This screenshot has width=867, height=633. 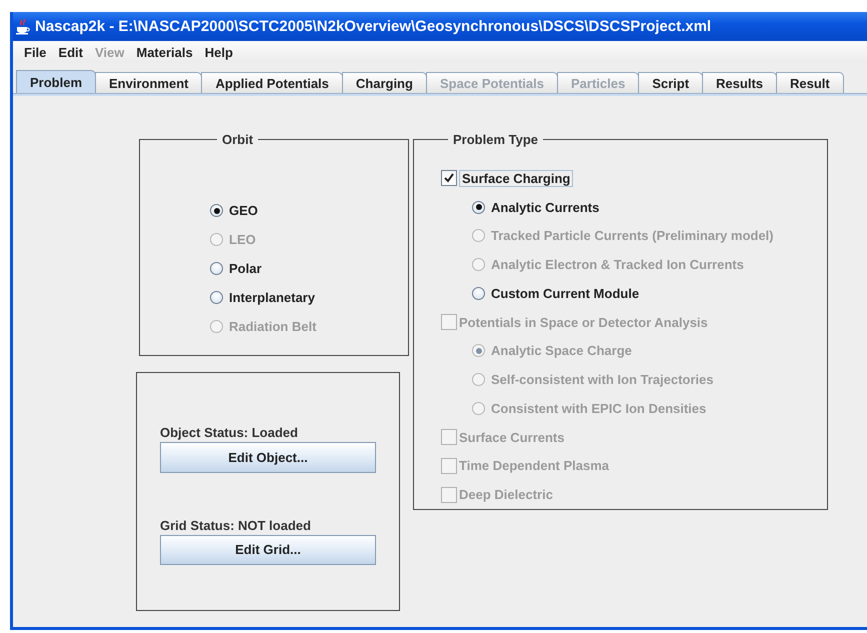 I want to click on menu-item: Materials, so click(x=164, y=52).